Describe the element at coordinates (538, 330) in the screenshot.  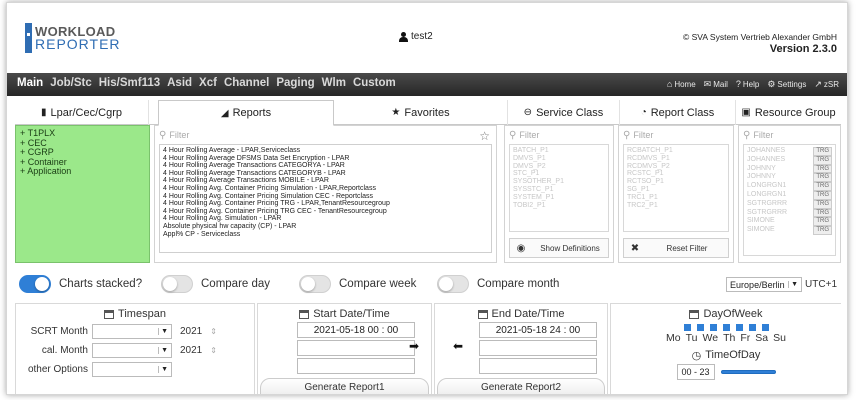
I see `end-datetime-input: 2021-05-18 24 : 00` at that location.